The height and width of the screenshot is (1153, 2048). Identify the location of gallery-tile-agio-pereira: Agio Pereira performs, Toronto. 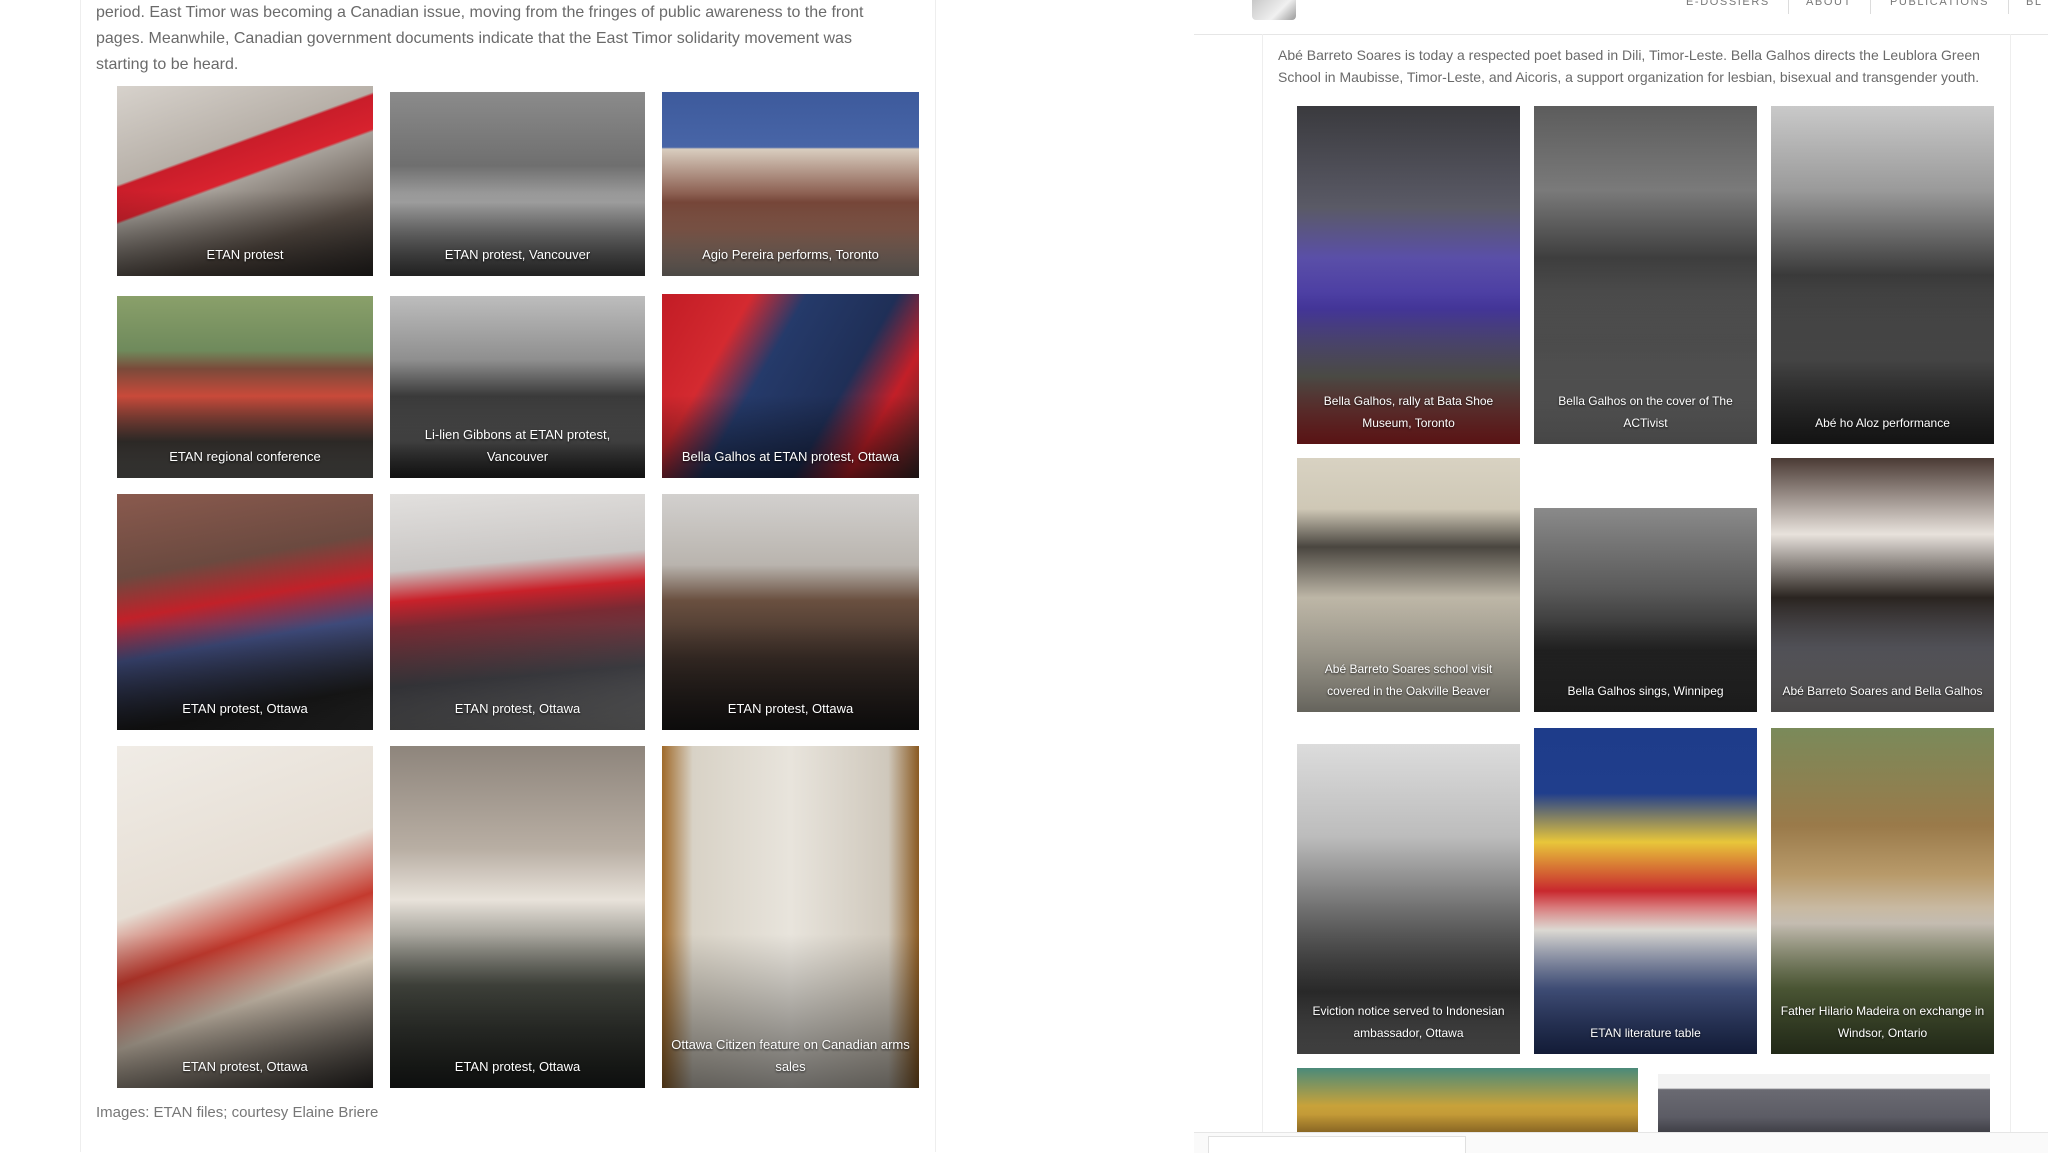
(790, 184).